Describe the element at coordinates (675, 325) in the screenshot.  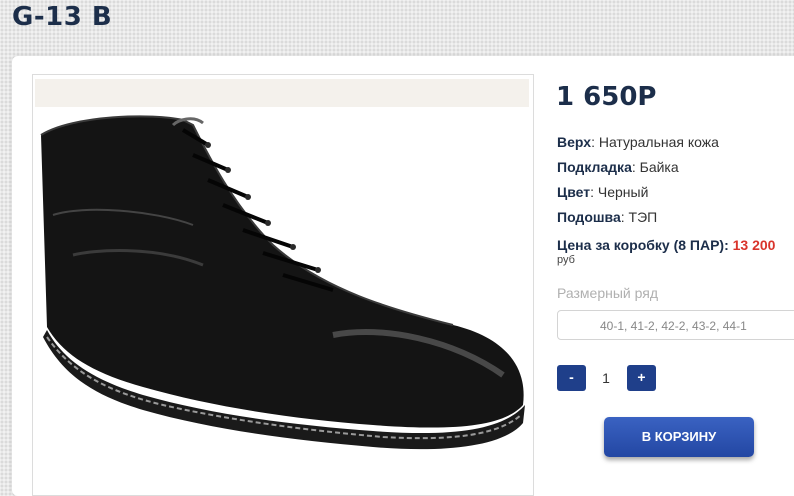
I see `size-range-select: 40-1, 41-2, 42-2, 43-2, 44-1` at that location.